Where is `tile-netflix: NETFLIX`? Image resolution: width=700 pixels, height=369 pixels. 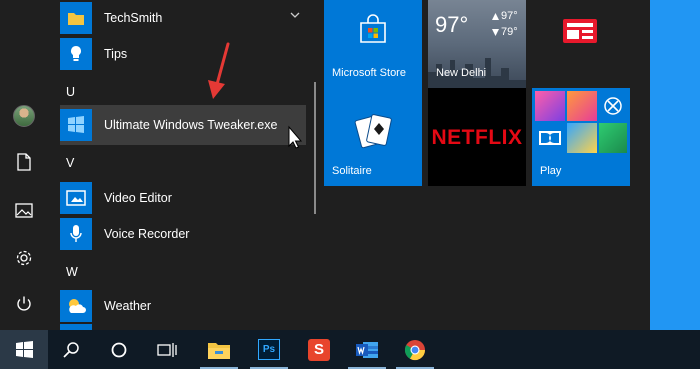
tile-netflix: NETFLIX is located at coordinates (477, 137).